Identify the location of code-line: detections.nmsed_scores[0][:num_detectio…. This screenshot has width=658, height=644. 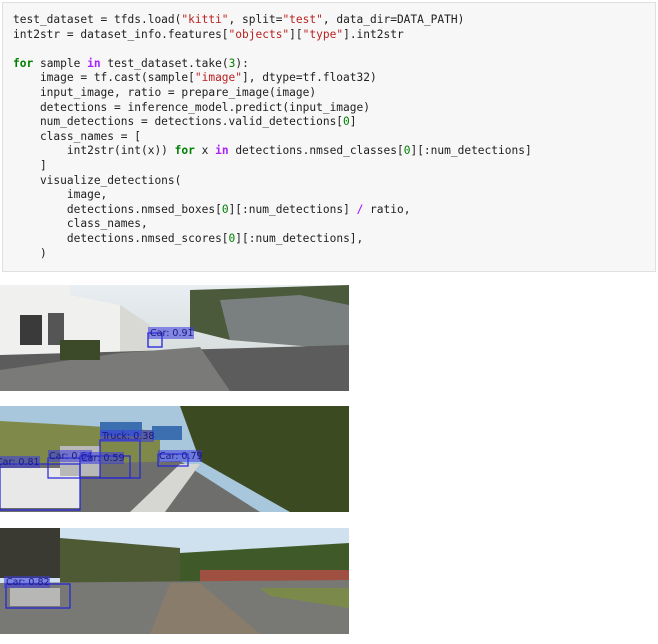
(188, 238).